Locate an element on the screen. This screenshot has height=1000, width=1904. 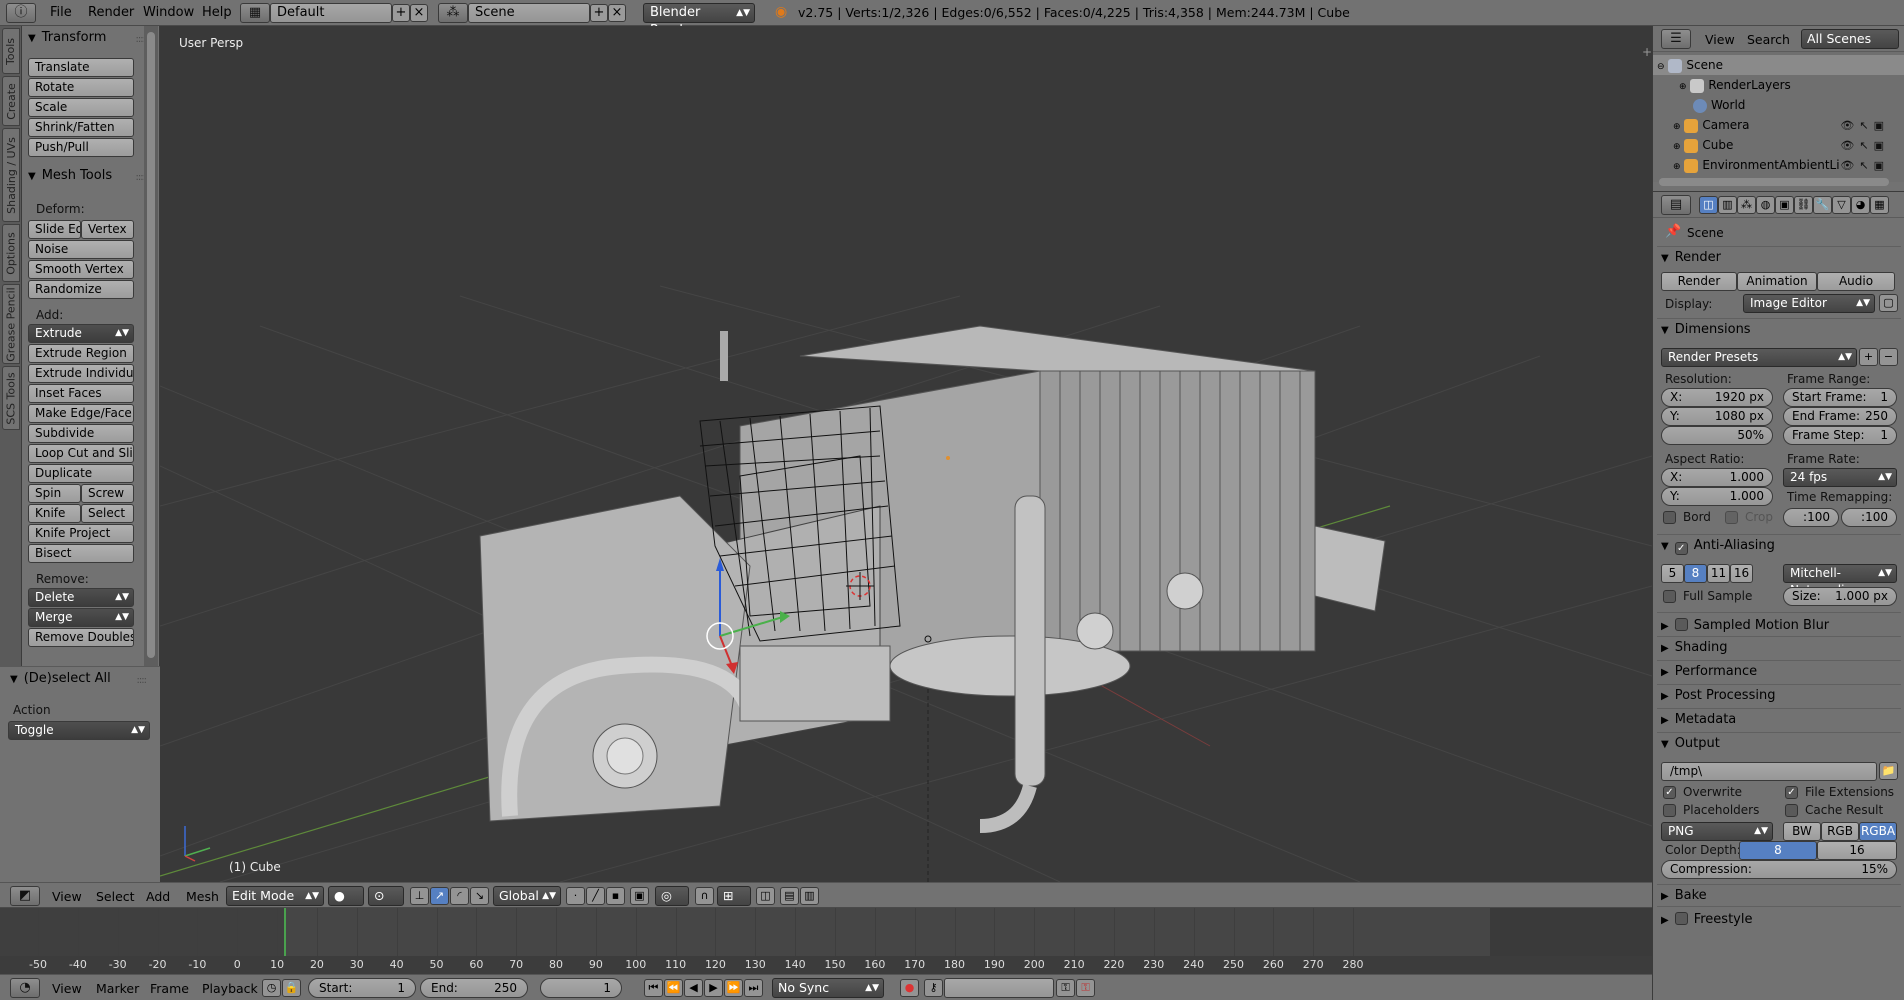
remove-preset-icon: − is located at coordinates (1888, 357).